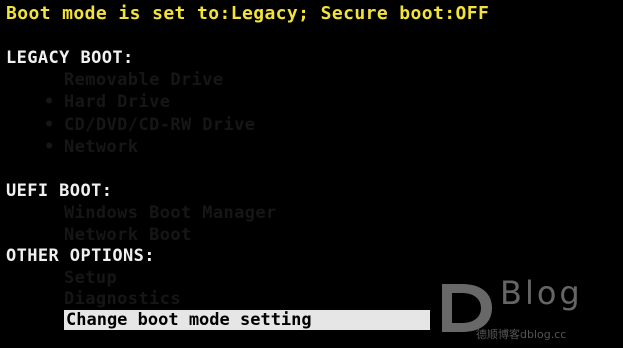 The image size is (623, 348). I want to click on boot-option-hard-drive: • Hard Drive, so click(107, 102).